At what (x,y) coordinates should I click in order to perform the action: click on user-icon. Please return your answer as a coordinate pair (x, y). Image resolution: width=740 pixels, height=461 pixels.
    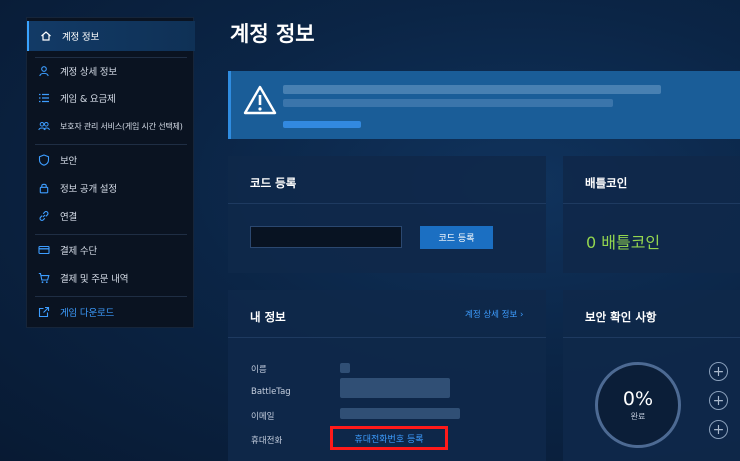
    Looking at the image, I should click on (44, 71).